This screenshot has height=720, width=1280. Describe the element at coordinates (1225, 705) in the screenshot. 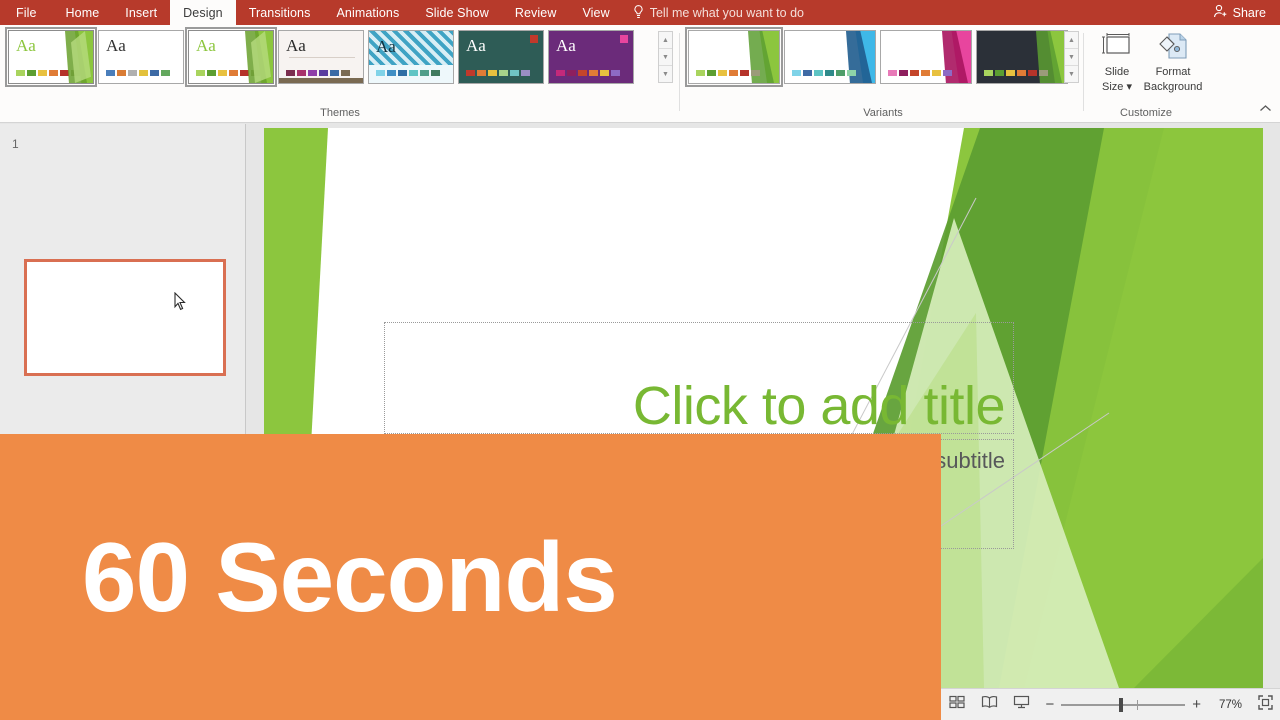

I see `zoom-level-label: 77%` at that location.